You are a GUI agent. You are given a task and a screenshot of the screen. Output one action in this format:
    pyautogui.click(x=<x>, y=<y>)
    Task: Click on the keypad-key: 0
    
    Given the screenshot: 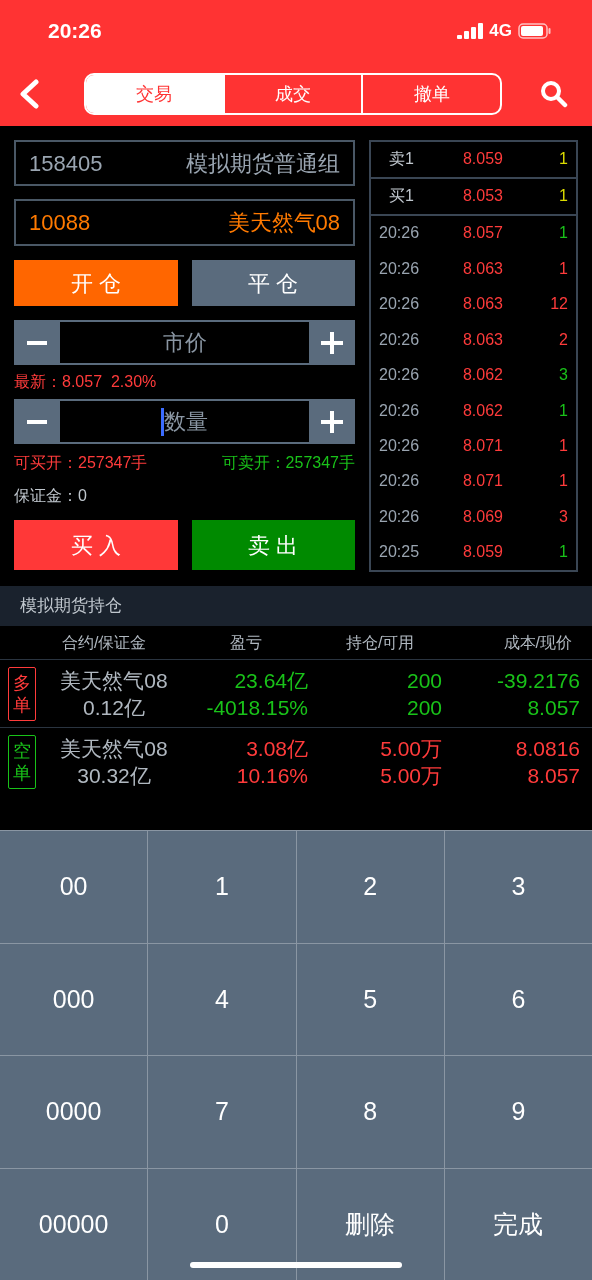 What is the action you would take?
    pyautogui.click(x=222, y=1224)
    